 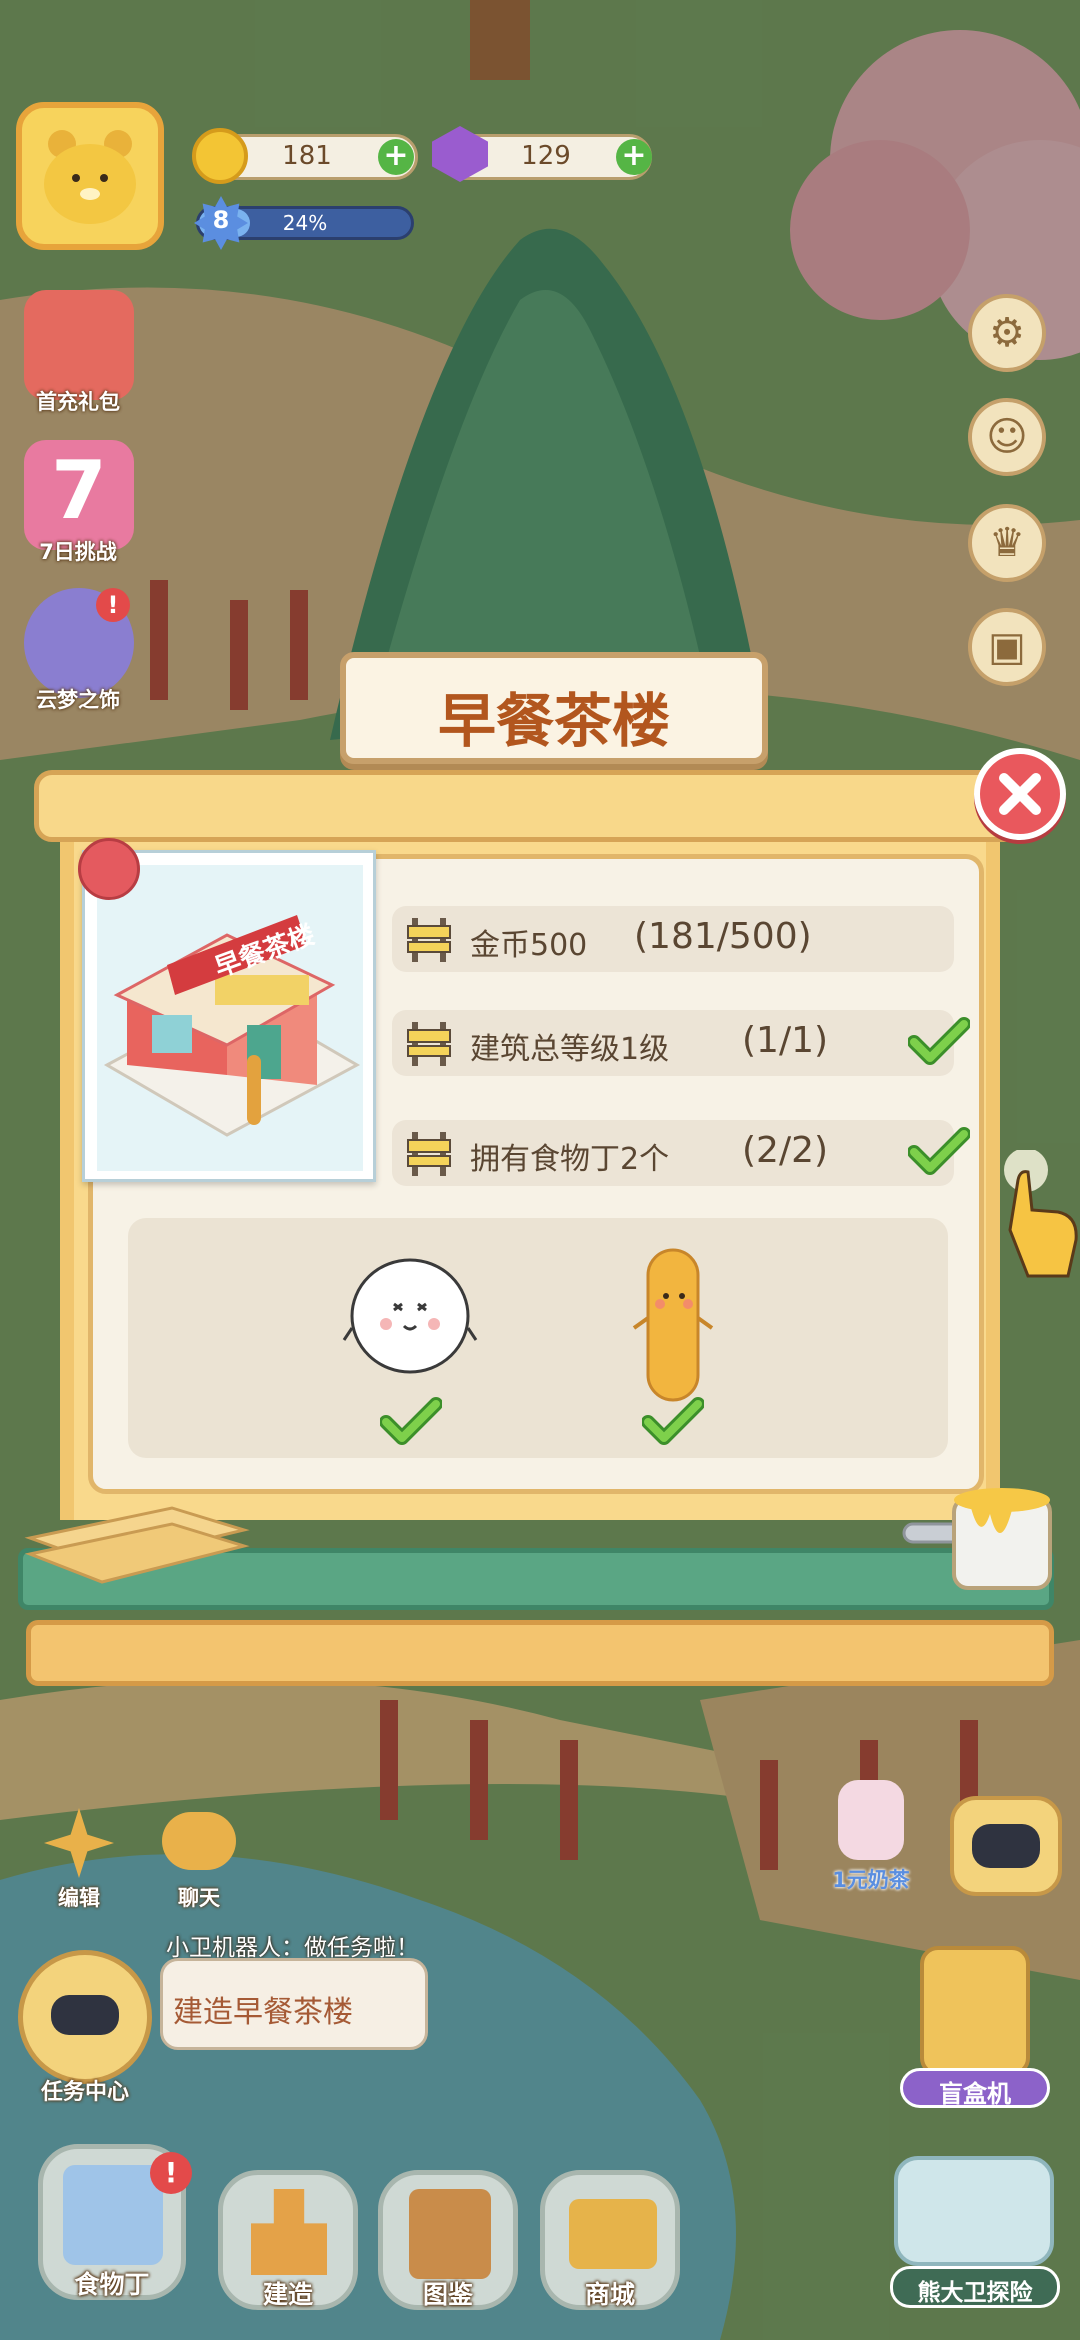 What do you see at coordinates (538, 1338) in the screenshot?
I see `required-foods-area` at bounding box center [538, 1338].